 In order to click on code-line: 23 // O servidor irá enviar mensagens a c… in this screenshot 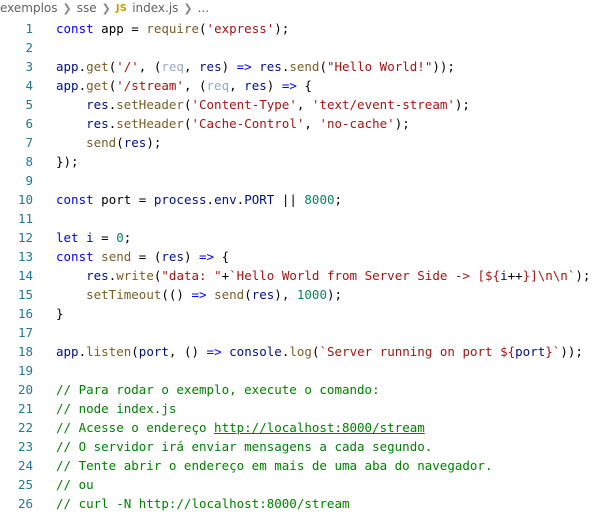, I will do `click(305, 446)`.